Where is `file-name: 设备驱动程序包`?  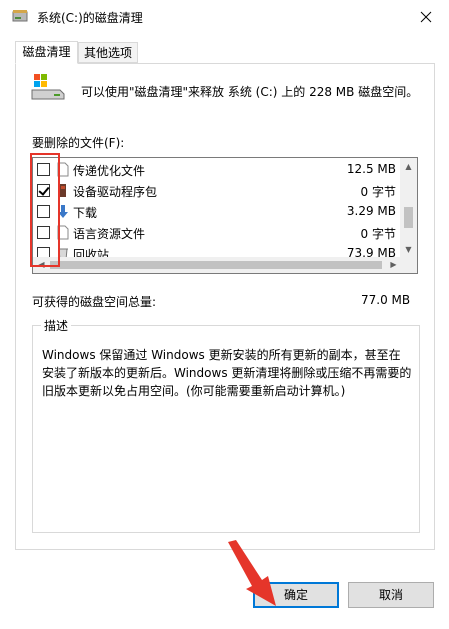
file-name: 设备驱动程序包 is located at coordinates (115, 192).